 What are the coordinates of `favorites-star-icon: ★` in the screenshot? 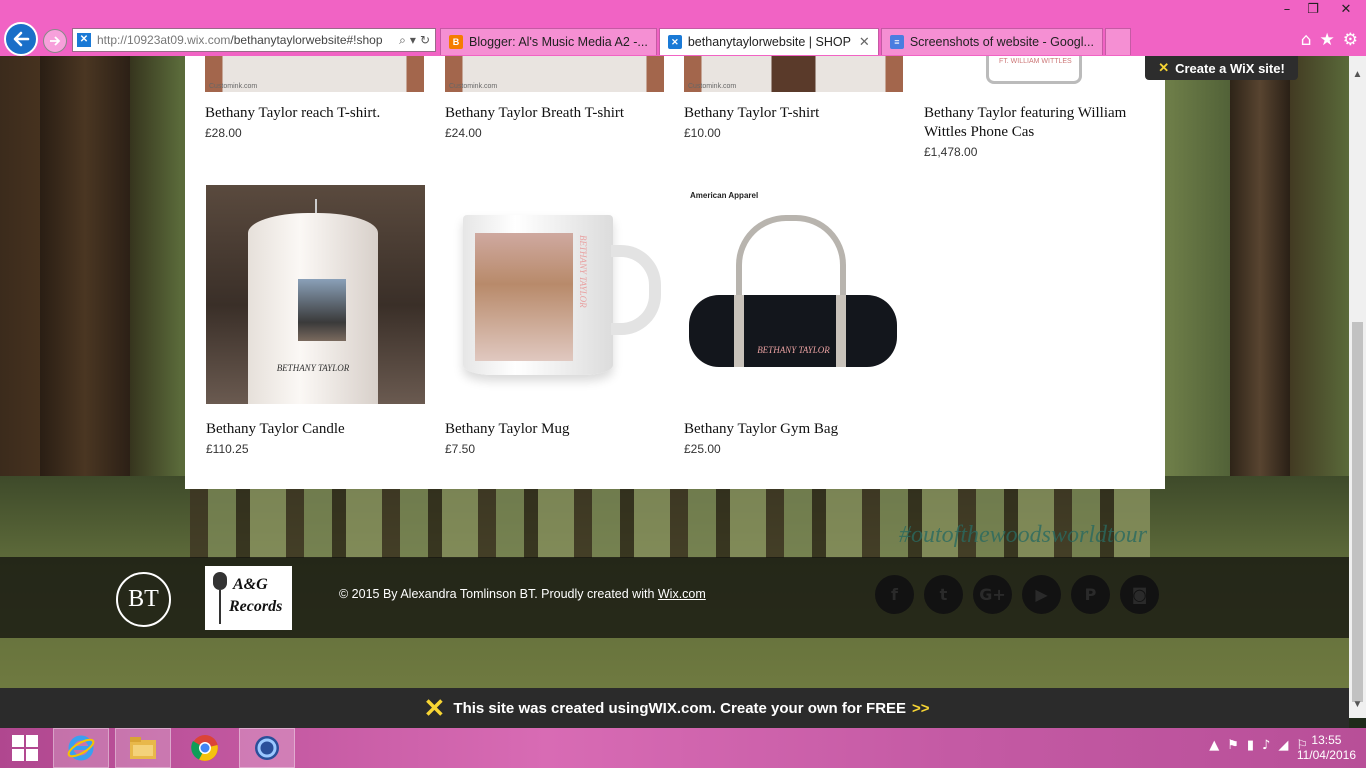 It's located at (1327, 40).